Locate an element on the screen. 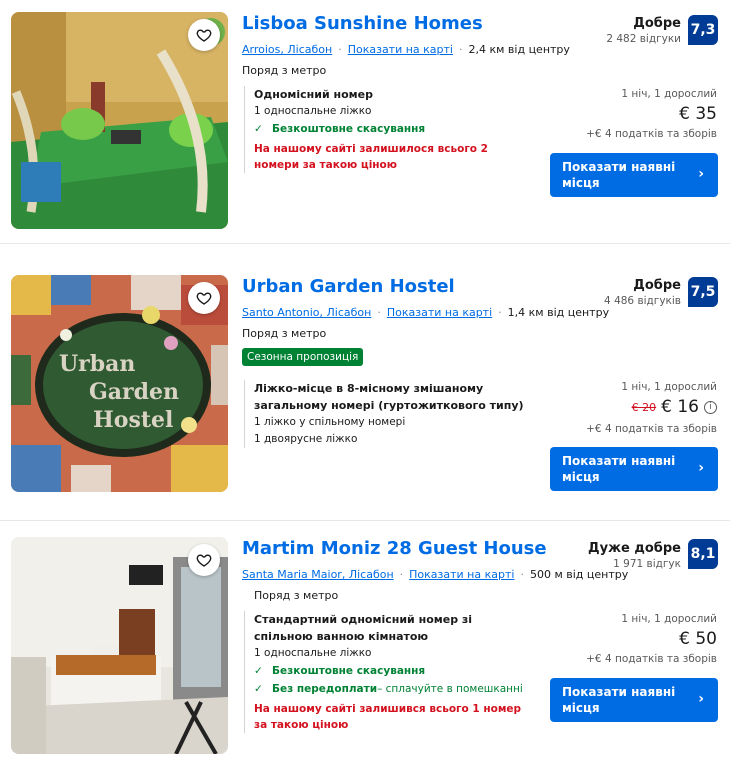 The image size is (730, 768). current-price: € 50 is located at coordinates (698, 639).